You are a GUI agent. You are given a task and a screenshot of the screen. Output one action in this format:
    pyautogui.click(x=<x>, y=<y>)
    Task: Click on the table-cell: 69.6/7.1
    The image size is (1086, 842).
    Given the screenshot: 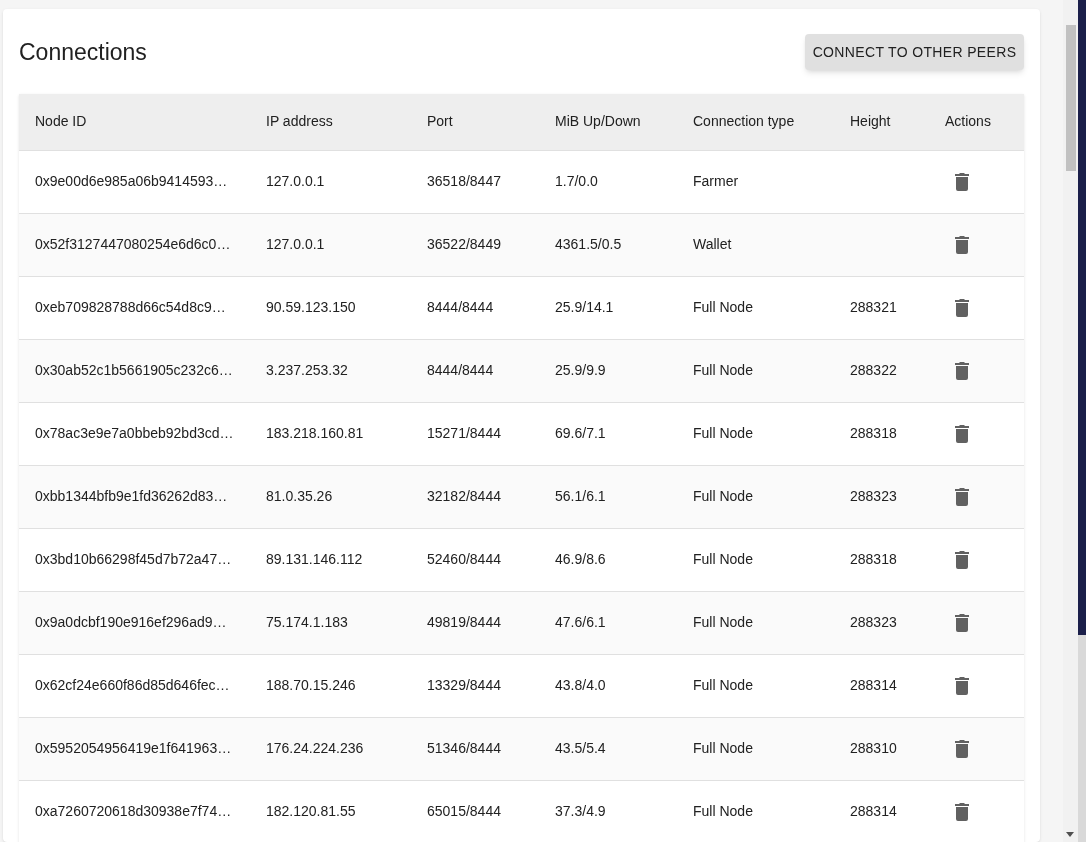 What is the action you would take?
    pyautogui.click(x=608, y=433)
    